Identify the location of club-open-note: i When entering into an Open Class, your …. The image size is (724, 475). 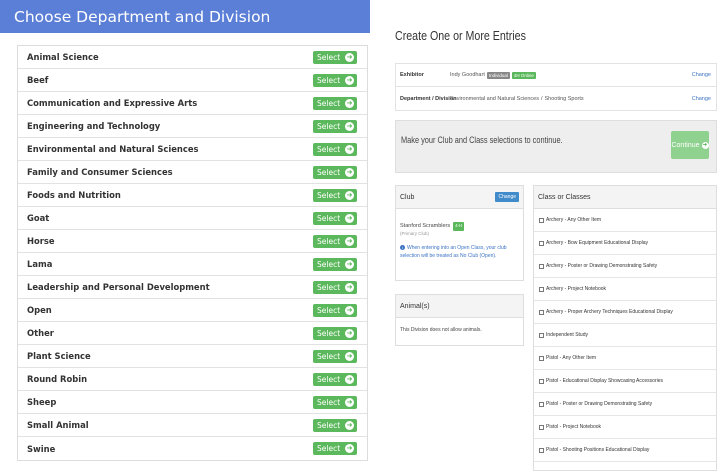
(459, 252).